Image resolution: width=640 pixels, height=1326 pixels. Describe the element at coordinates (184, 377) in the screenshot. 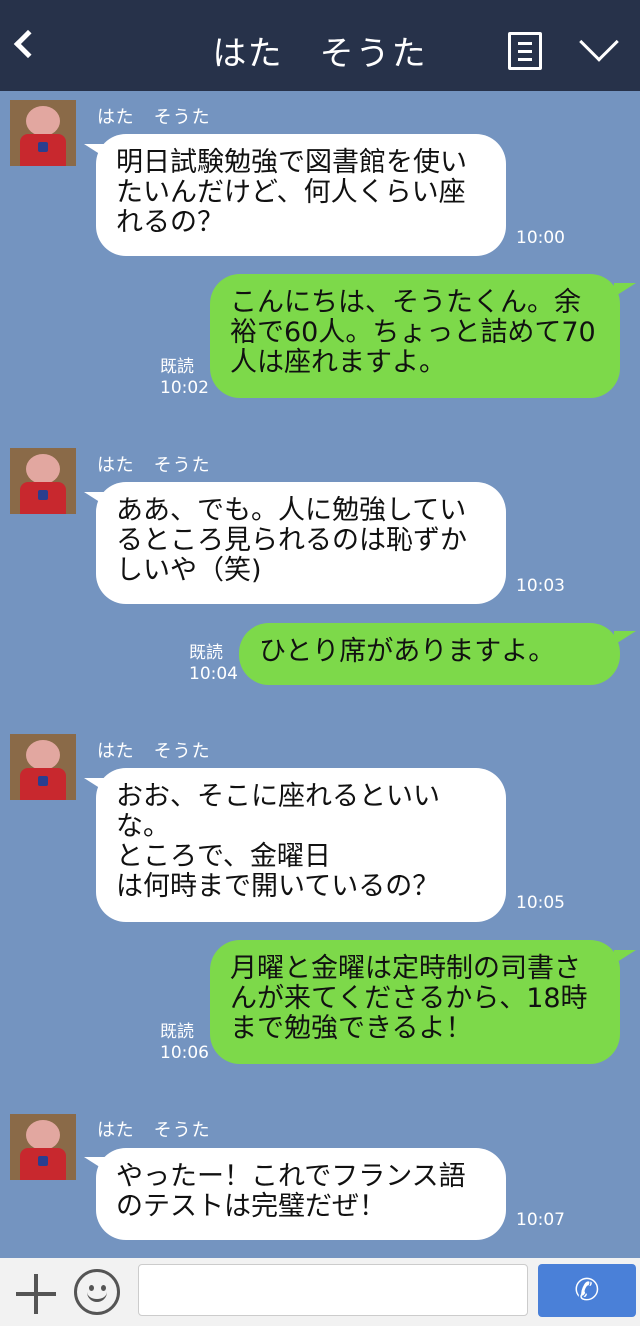

I see `read-receipt: 既読 10:02` at that location.